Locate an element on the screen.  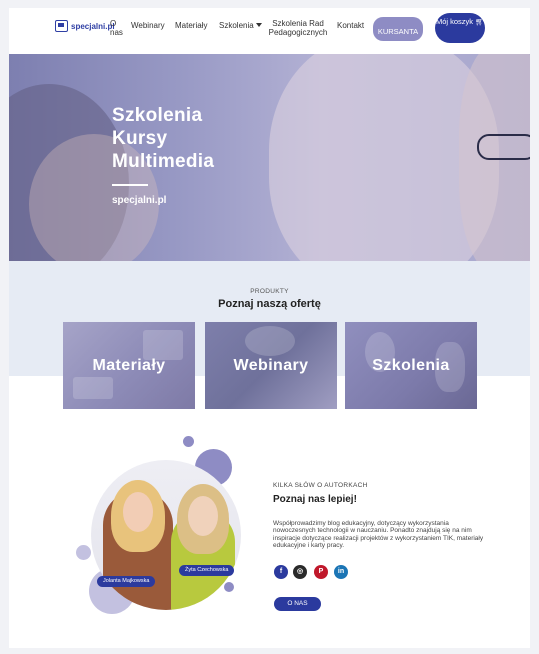
cart-button: Mój koszyk 🛒︎ is located at coordinates (460, 28).